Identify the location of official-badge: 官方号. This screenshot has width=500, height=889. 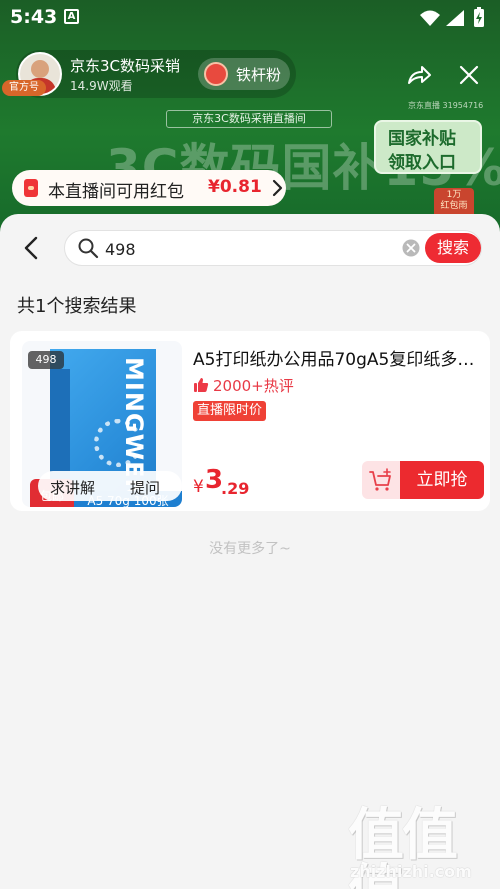
(24, 88).